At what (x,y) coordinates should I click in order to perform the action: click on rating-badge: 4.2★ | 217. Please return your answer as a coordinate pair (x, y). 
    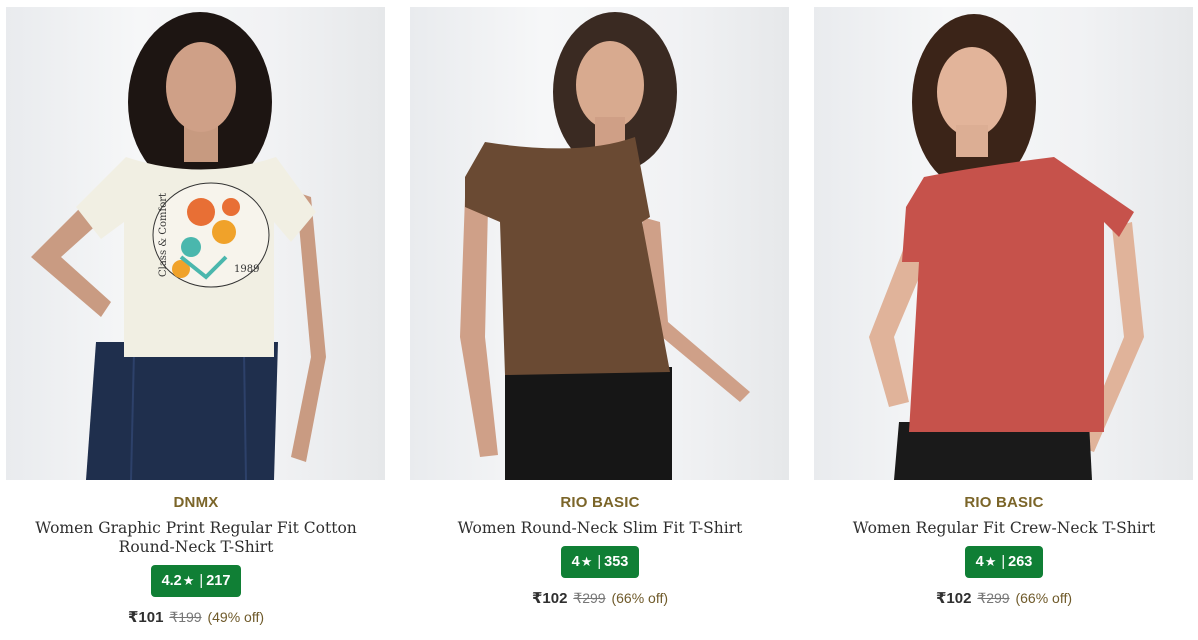
    Looking at the image, I should click on (196, 581).